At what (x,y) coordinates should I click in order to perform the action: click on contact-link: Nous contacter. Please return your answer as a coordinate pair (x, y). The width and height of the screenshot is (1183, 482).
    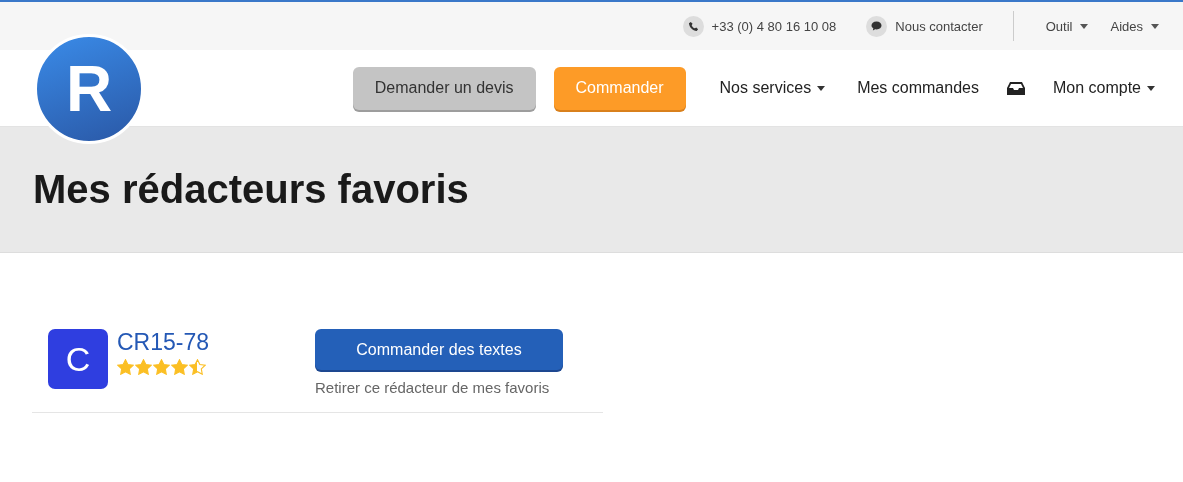
    Looking at the image, I should click on (939, 26).